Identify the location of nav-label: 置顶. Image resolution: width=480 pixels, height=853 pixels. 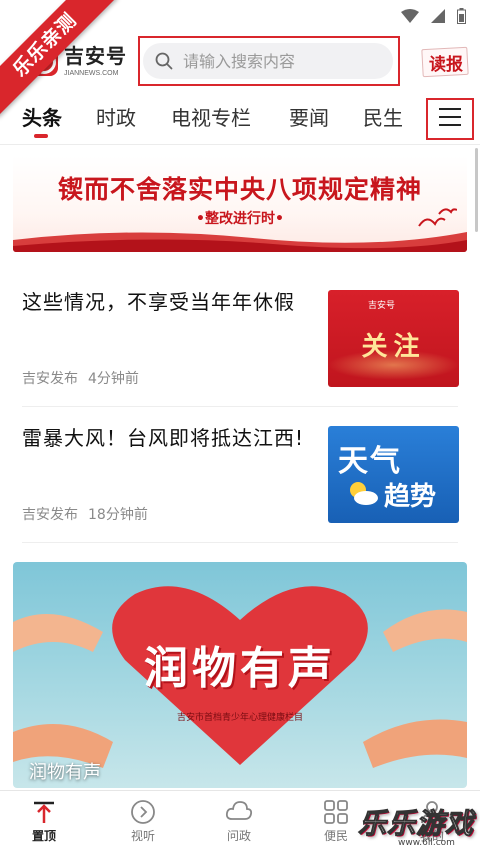
(43, 836).